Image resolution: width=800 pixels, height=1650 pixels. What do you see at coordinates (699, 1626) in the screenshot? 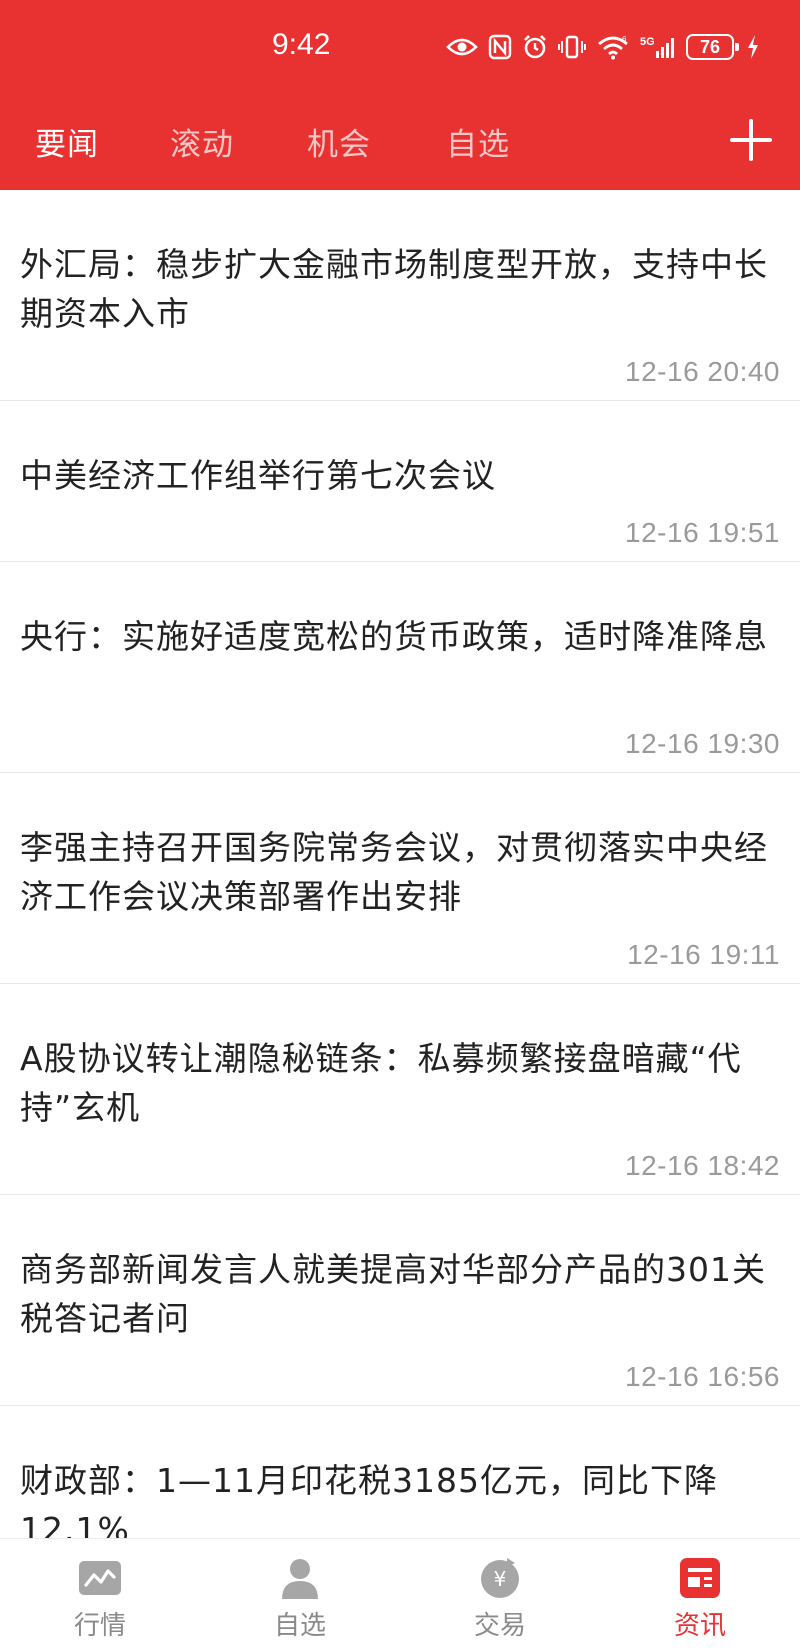
I see `nav-label: 资讯` at bounding box center [699, 1626].